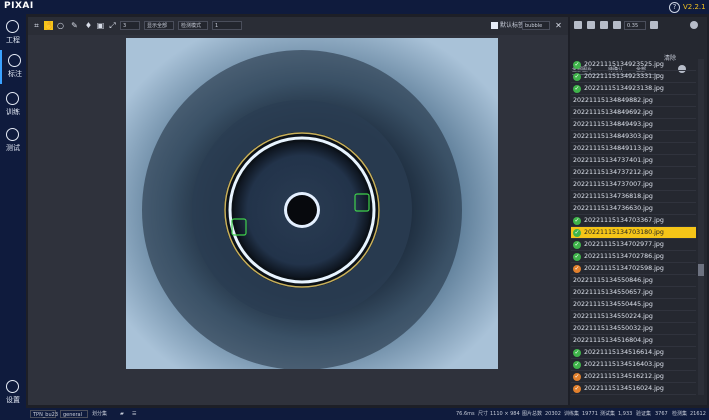  I want to click on file-list-item: 20221115134550657.jpg, so click(633, 293).